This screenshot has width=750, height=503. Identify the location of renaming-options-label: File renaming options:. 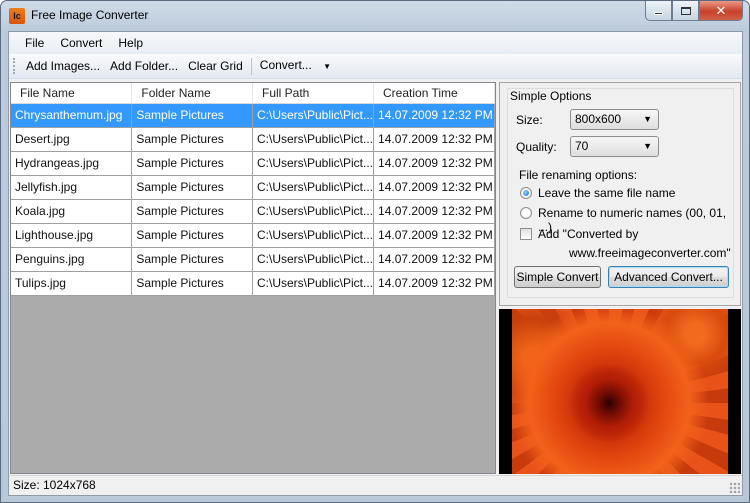
(578, 175).